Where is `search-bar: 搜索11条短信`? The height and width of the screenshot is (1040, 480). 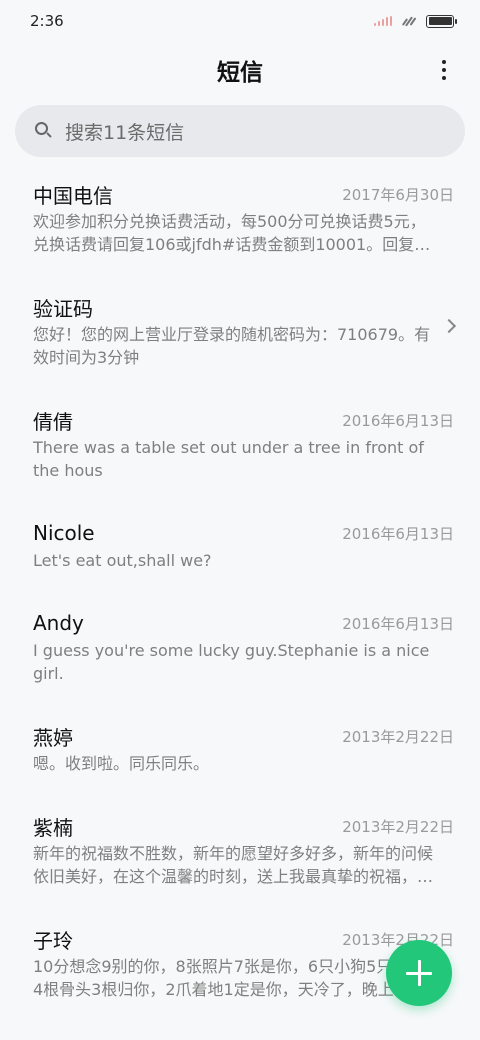
search-bar: 搜索11条短信 is located at coordinates (240, 131).